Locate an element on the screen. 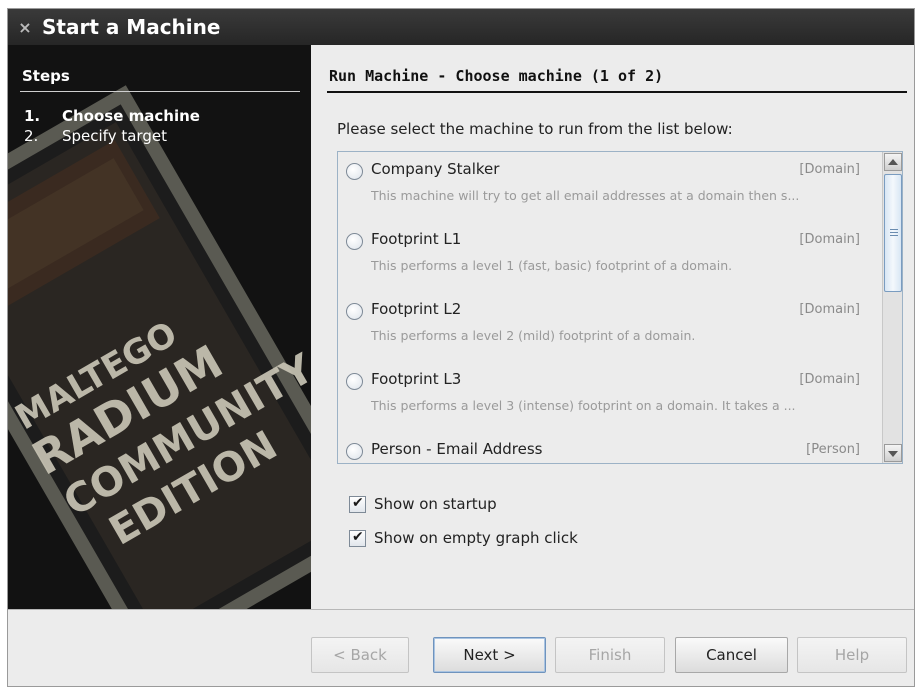 Image resolution: width=922 pixels, height=687 pixels. step-label: Choose machine is located at coordinates (131, 116).